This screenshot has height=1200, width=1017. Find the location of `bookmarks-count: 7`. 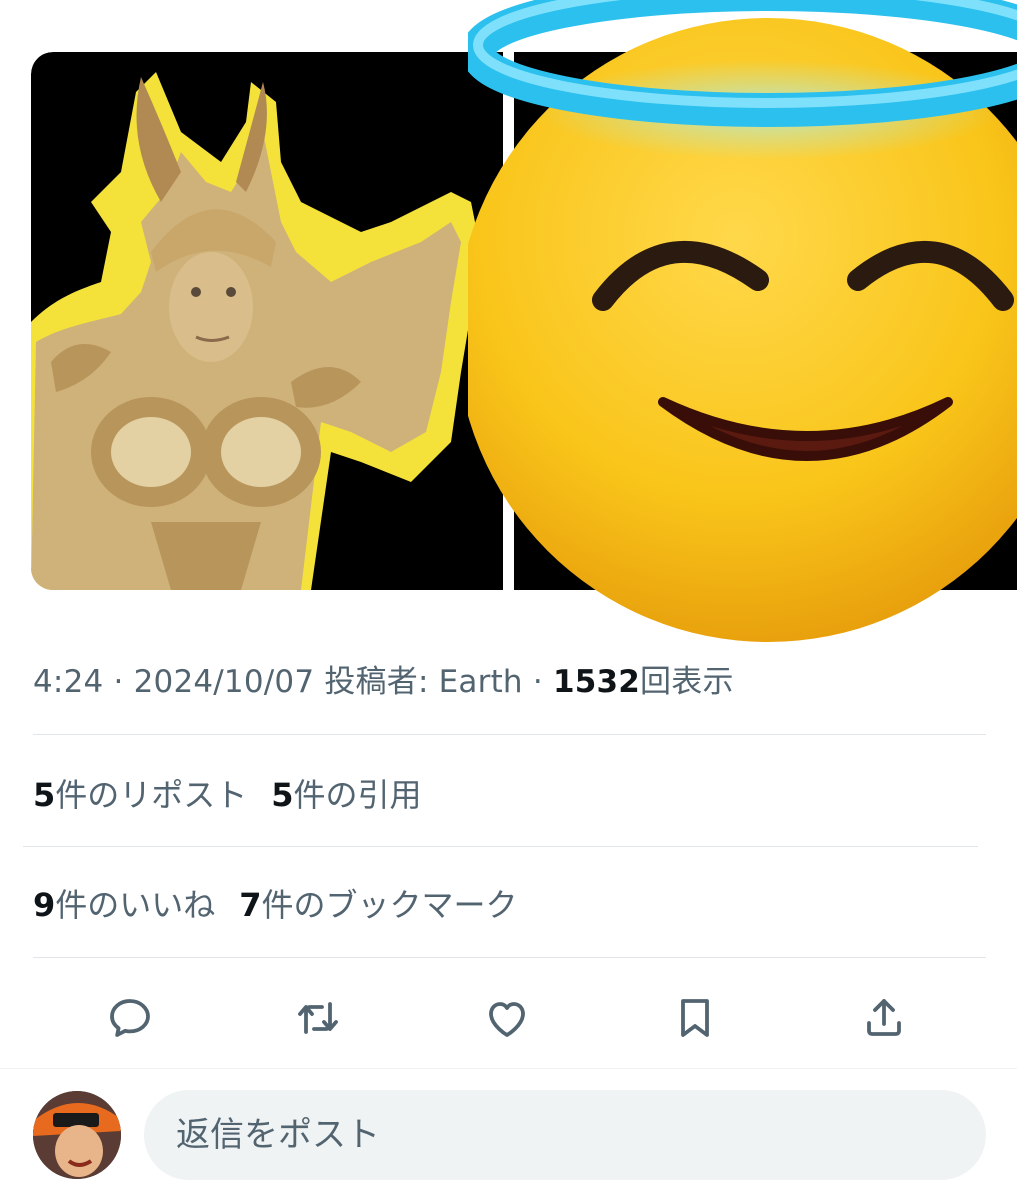

bookmarks-count: 7 is located at coordinates (250, 905).